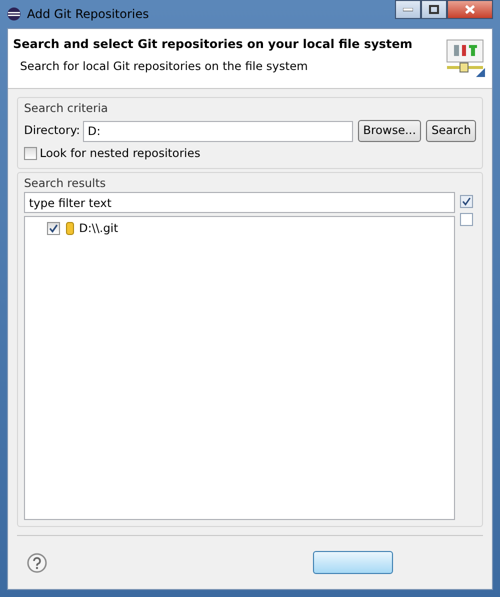 The height and width of the screenshot is (597, 500). What do you see at coordinates (164, 66) in the screenshot?
I see `page-description: Search for local Git repositories on the file system` at bounding box center [164, 66].